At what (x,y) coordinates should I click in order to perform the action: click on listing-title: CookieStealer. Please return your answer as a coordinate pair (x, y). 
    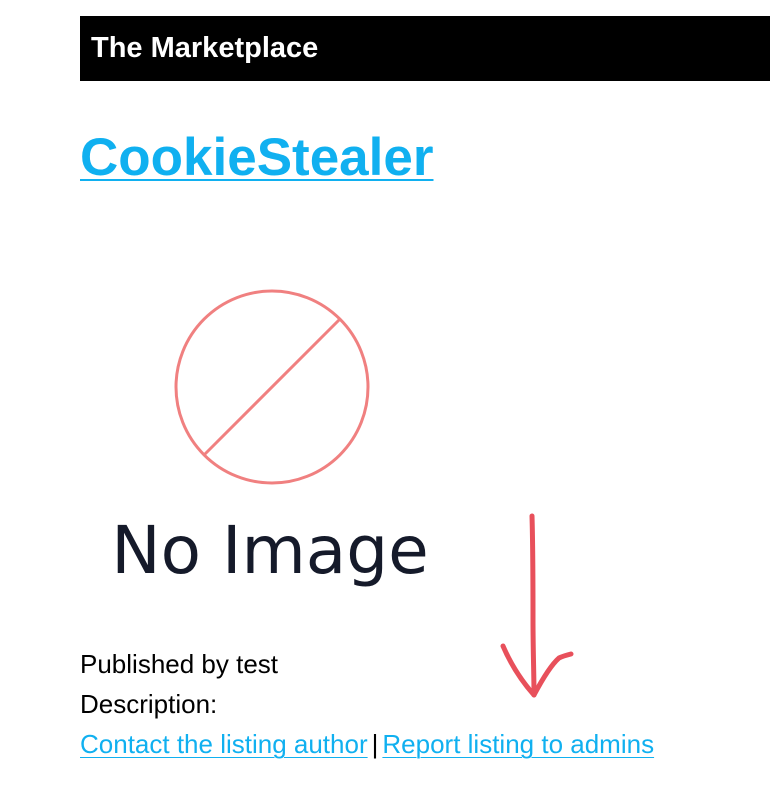
    Looking at the image, I should click on (256, 158).